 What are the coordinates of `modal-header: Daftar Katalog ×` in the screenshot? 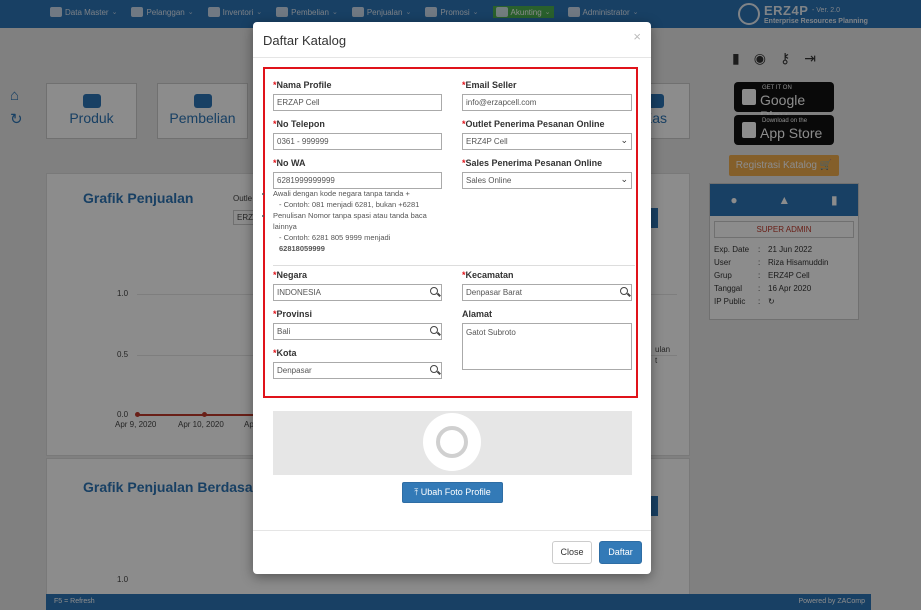 It's located at (452, 40).